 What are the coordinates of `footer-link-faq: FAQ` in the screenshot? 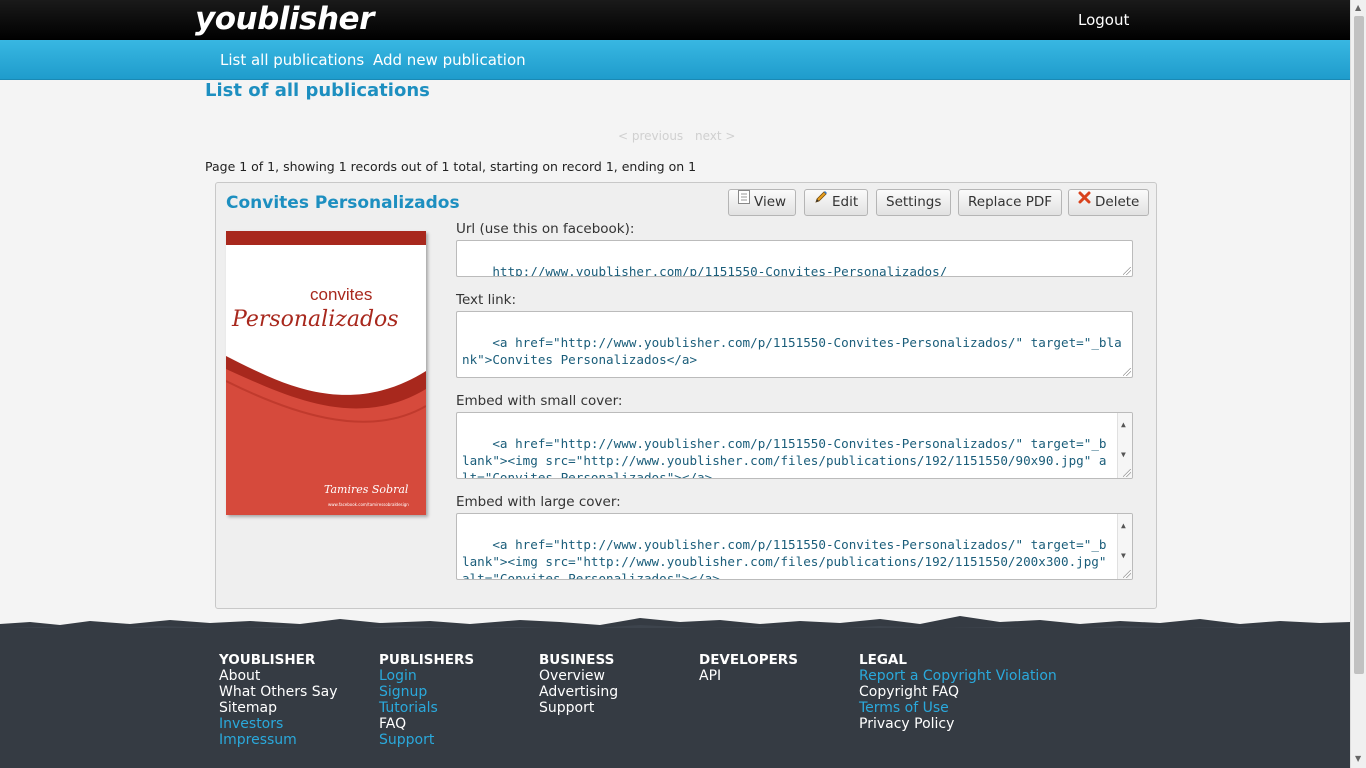 It's located at (426, 724).